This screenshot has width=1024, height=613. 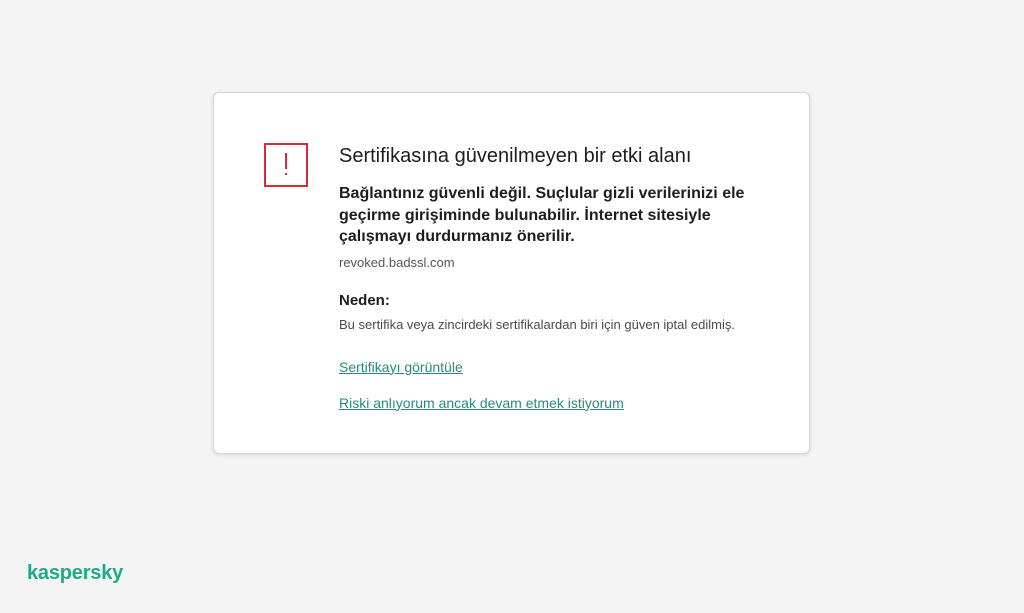 I want to click on reason-label: Neden:, so click(x=364, y=300).